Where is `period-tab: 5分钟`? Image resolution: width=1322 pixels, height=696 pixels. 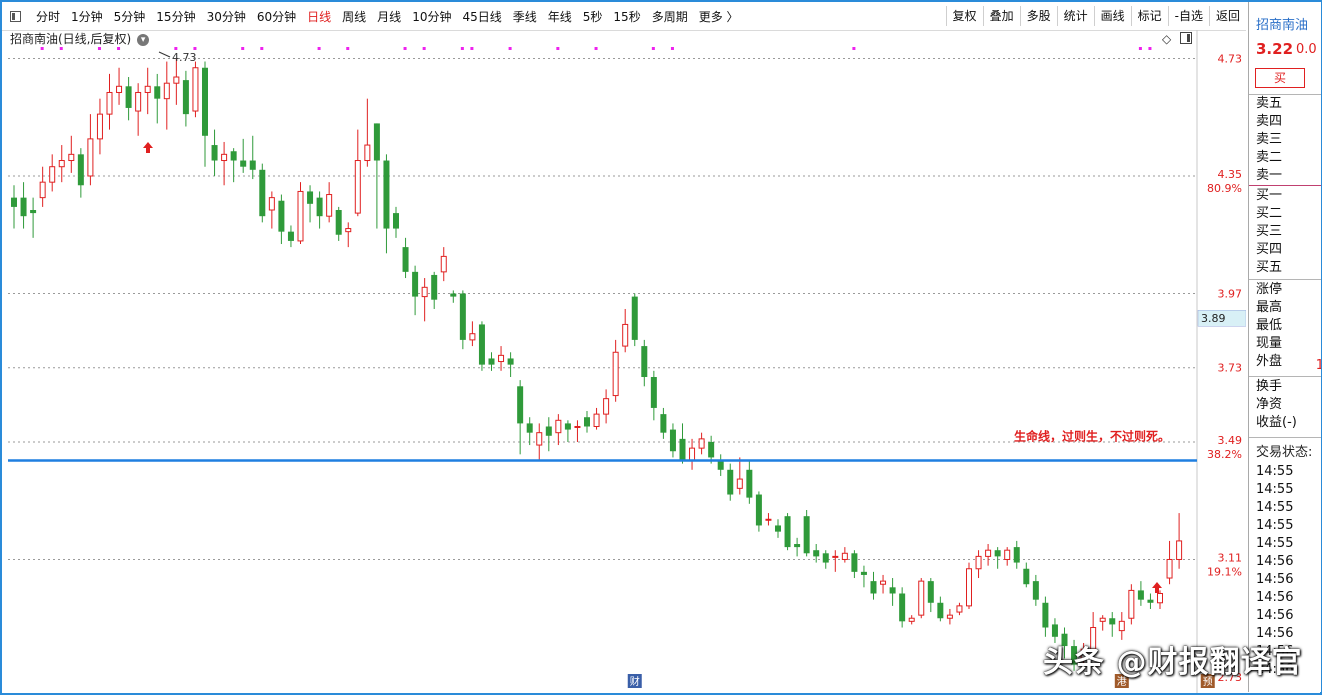 period-tab: 5分钟 is located at coordinates (130, 16).